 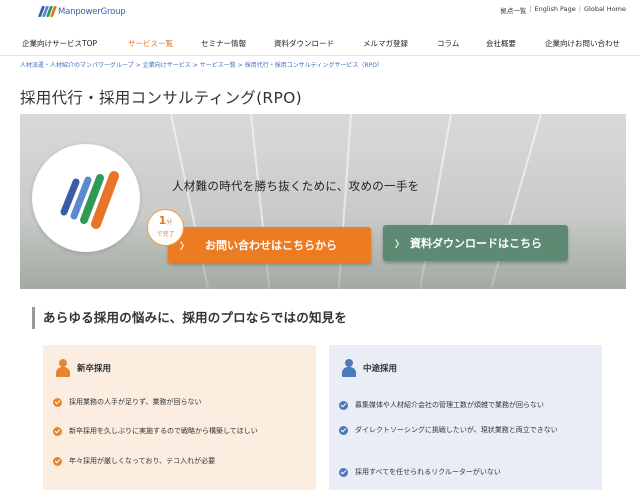 What do you see at coordinates (501, 43) in the screenshot?
I see `nav-item-company: 会社概要` at bounding box center [501, 43].